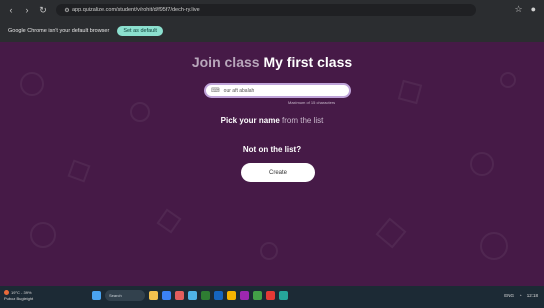  What do you see at coordinates (6, 293) in the screenshot?
I see `weather-icon` at bounding box center [6, 293].